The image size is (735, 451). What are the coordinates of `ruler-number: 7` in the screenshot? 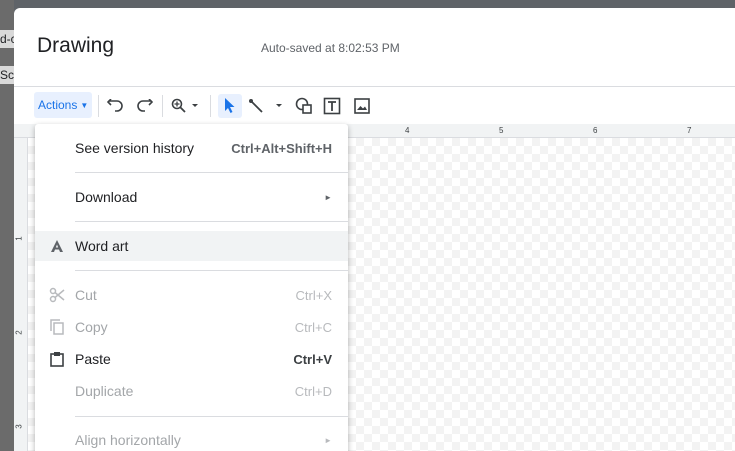 It's located at (689, 130).